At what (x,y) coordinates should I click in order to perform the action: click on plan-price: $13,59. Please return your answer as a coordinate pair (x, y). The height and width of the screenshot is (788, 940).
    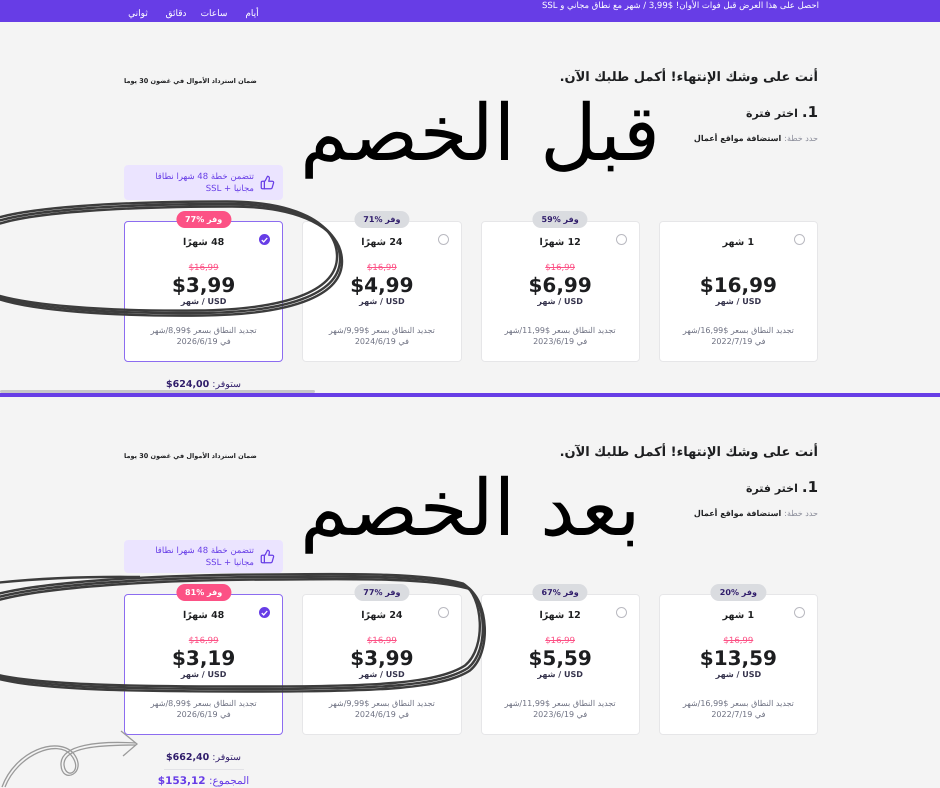
    Looking at the image, I should click on (738, 658).